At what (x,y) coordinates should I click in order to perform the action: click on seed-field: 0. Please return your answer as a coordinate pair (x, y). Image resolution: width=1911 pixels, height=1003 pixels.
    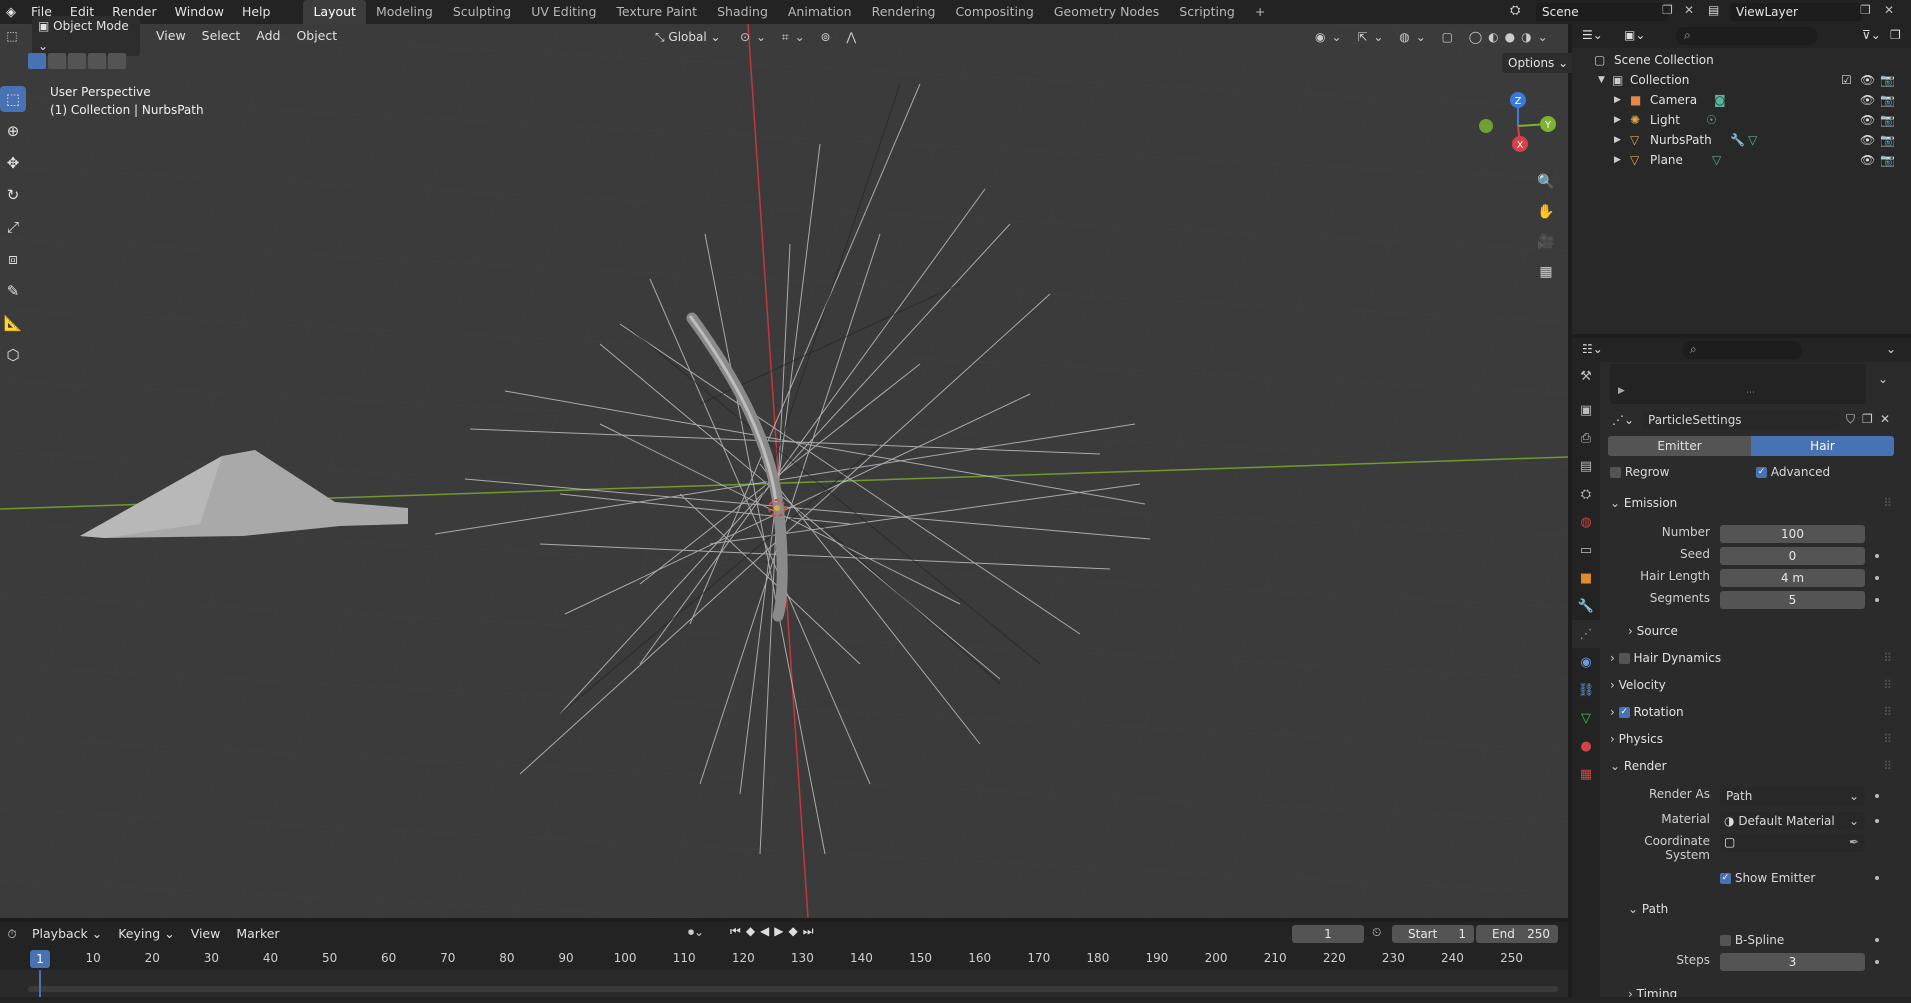
    Looking at the image, I should click on (1792, 556).